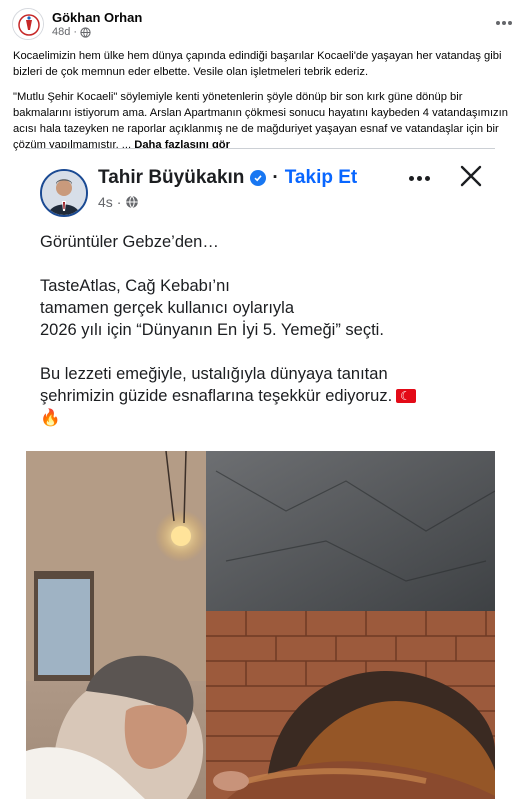 The height and width of the screenshot is (799, 531). I want to click on turkey-flag-icon, so click(406, 396).